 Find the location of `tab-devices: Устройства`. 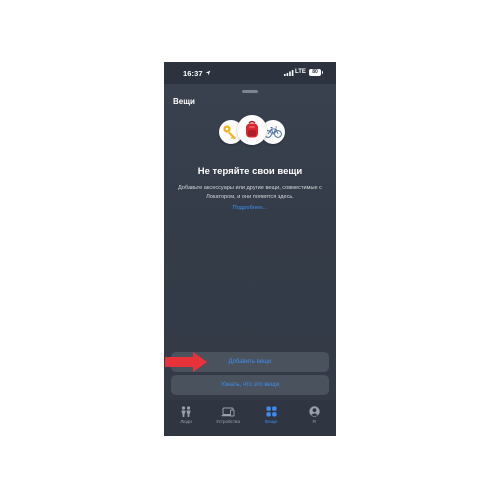

tab-devices: Устройства is located at coordinates (228, 415).